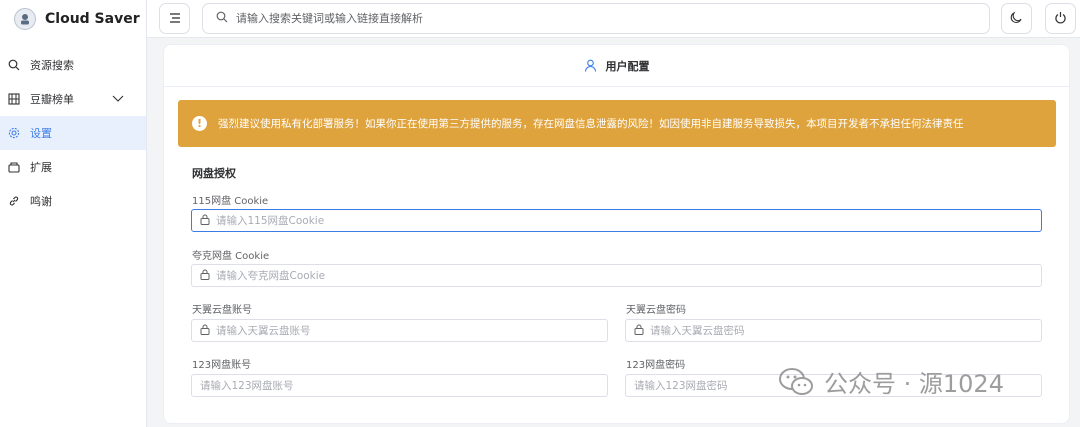  I want to click on sidebar-item-label: 鸣谢, so click(41, 201).